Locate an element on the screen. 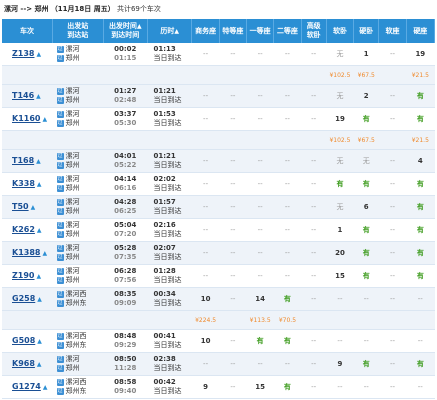  col-times-arr: 到达时间 is located at coordinates (125, 35).